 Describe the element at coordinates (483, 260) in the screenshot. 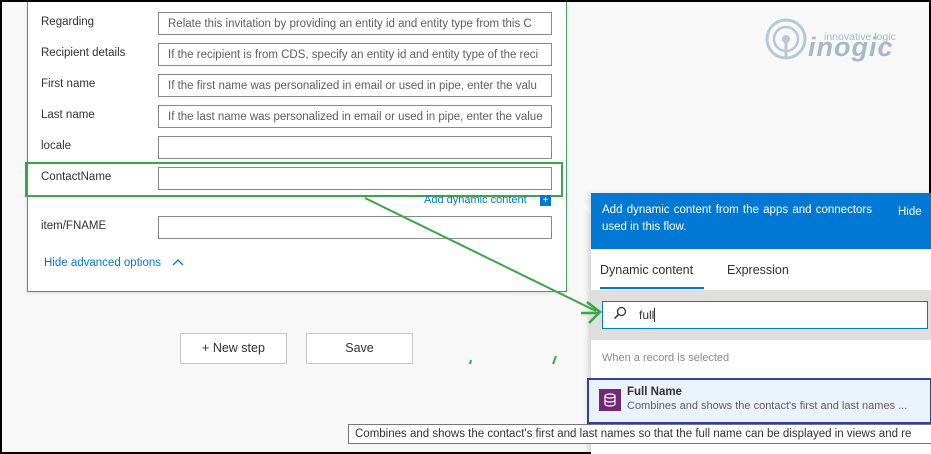

I see `annotation-arrow` at that location.